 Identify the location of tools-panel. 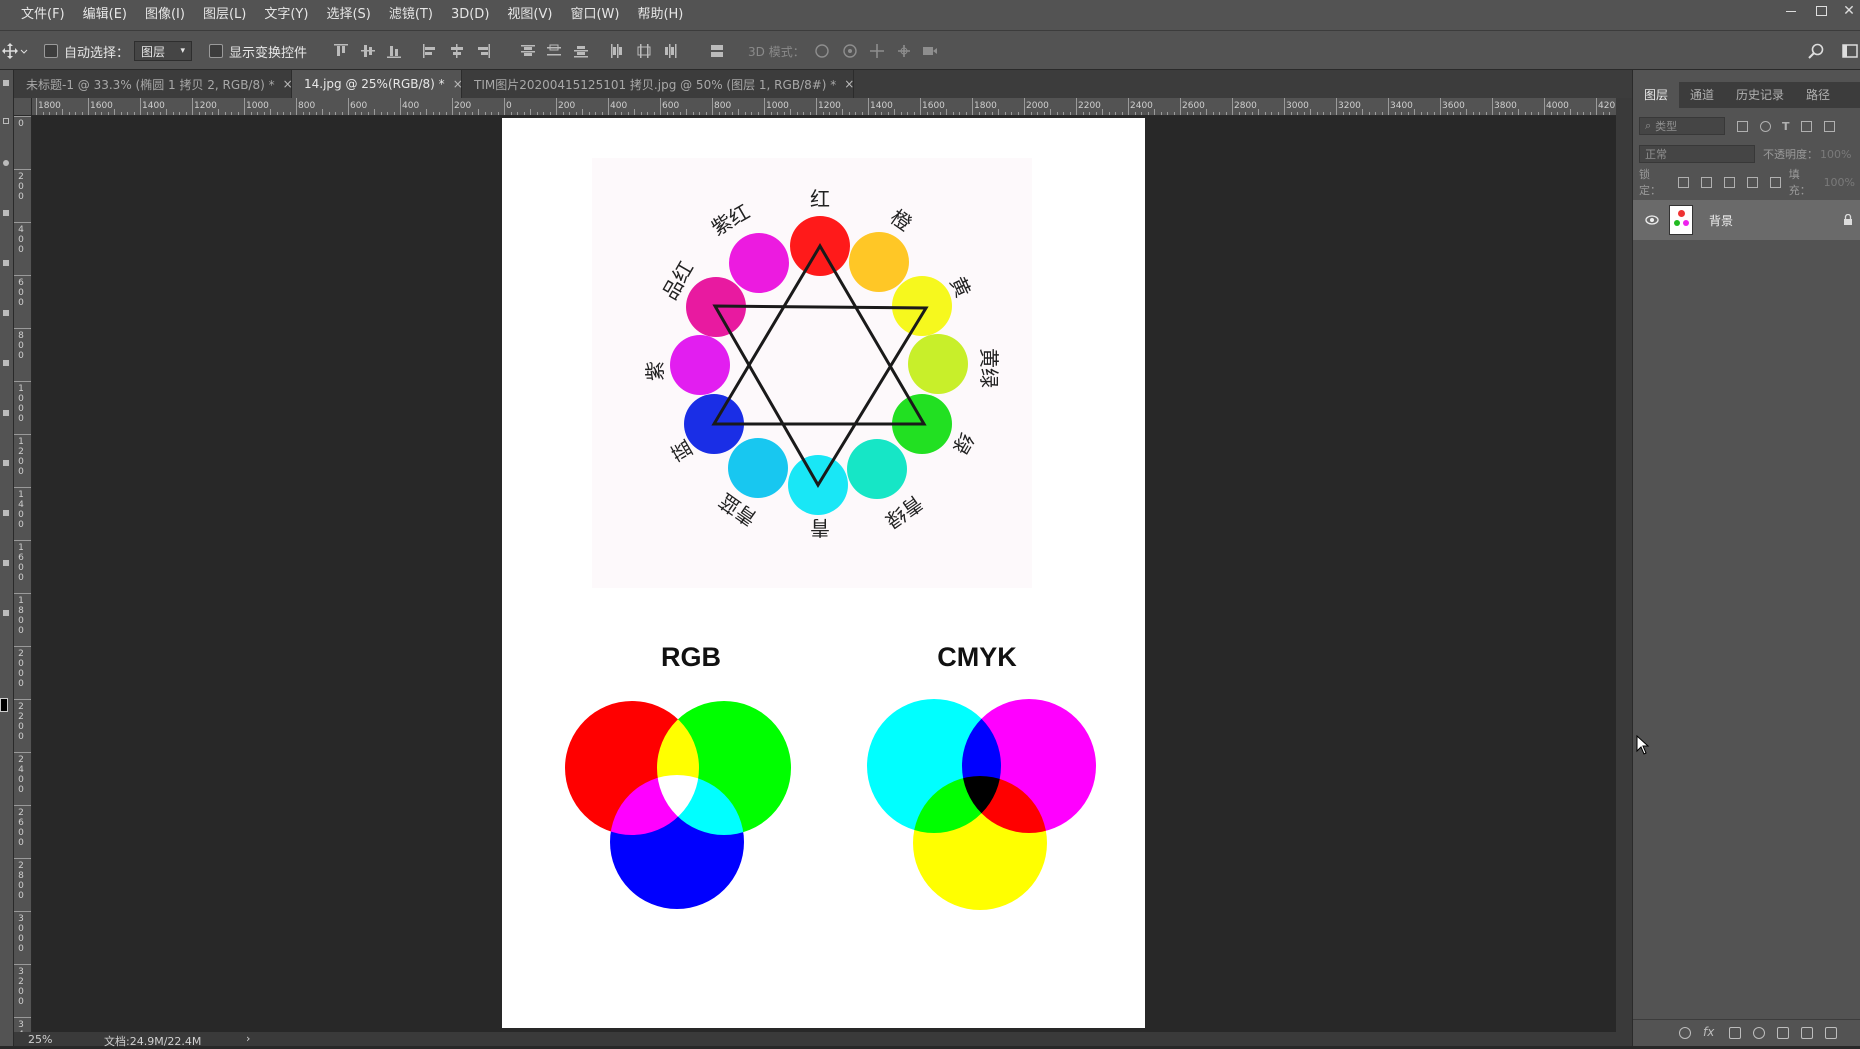
(7, 558).